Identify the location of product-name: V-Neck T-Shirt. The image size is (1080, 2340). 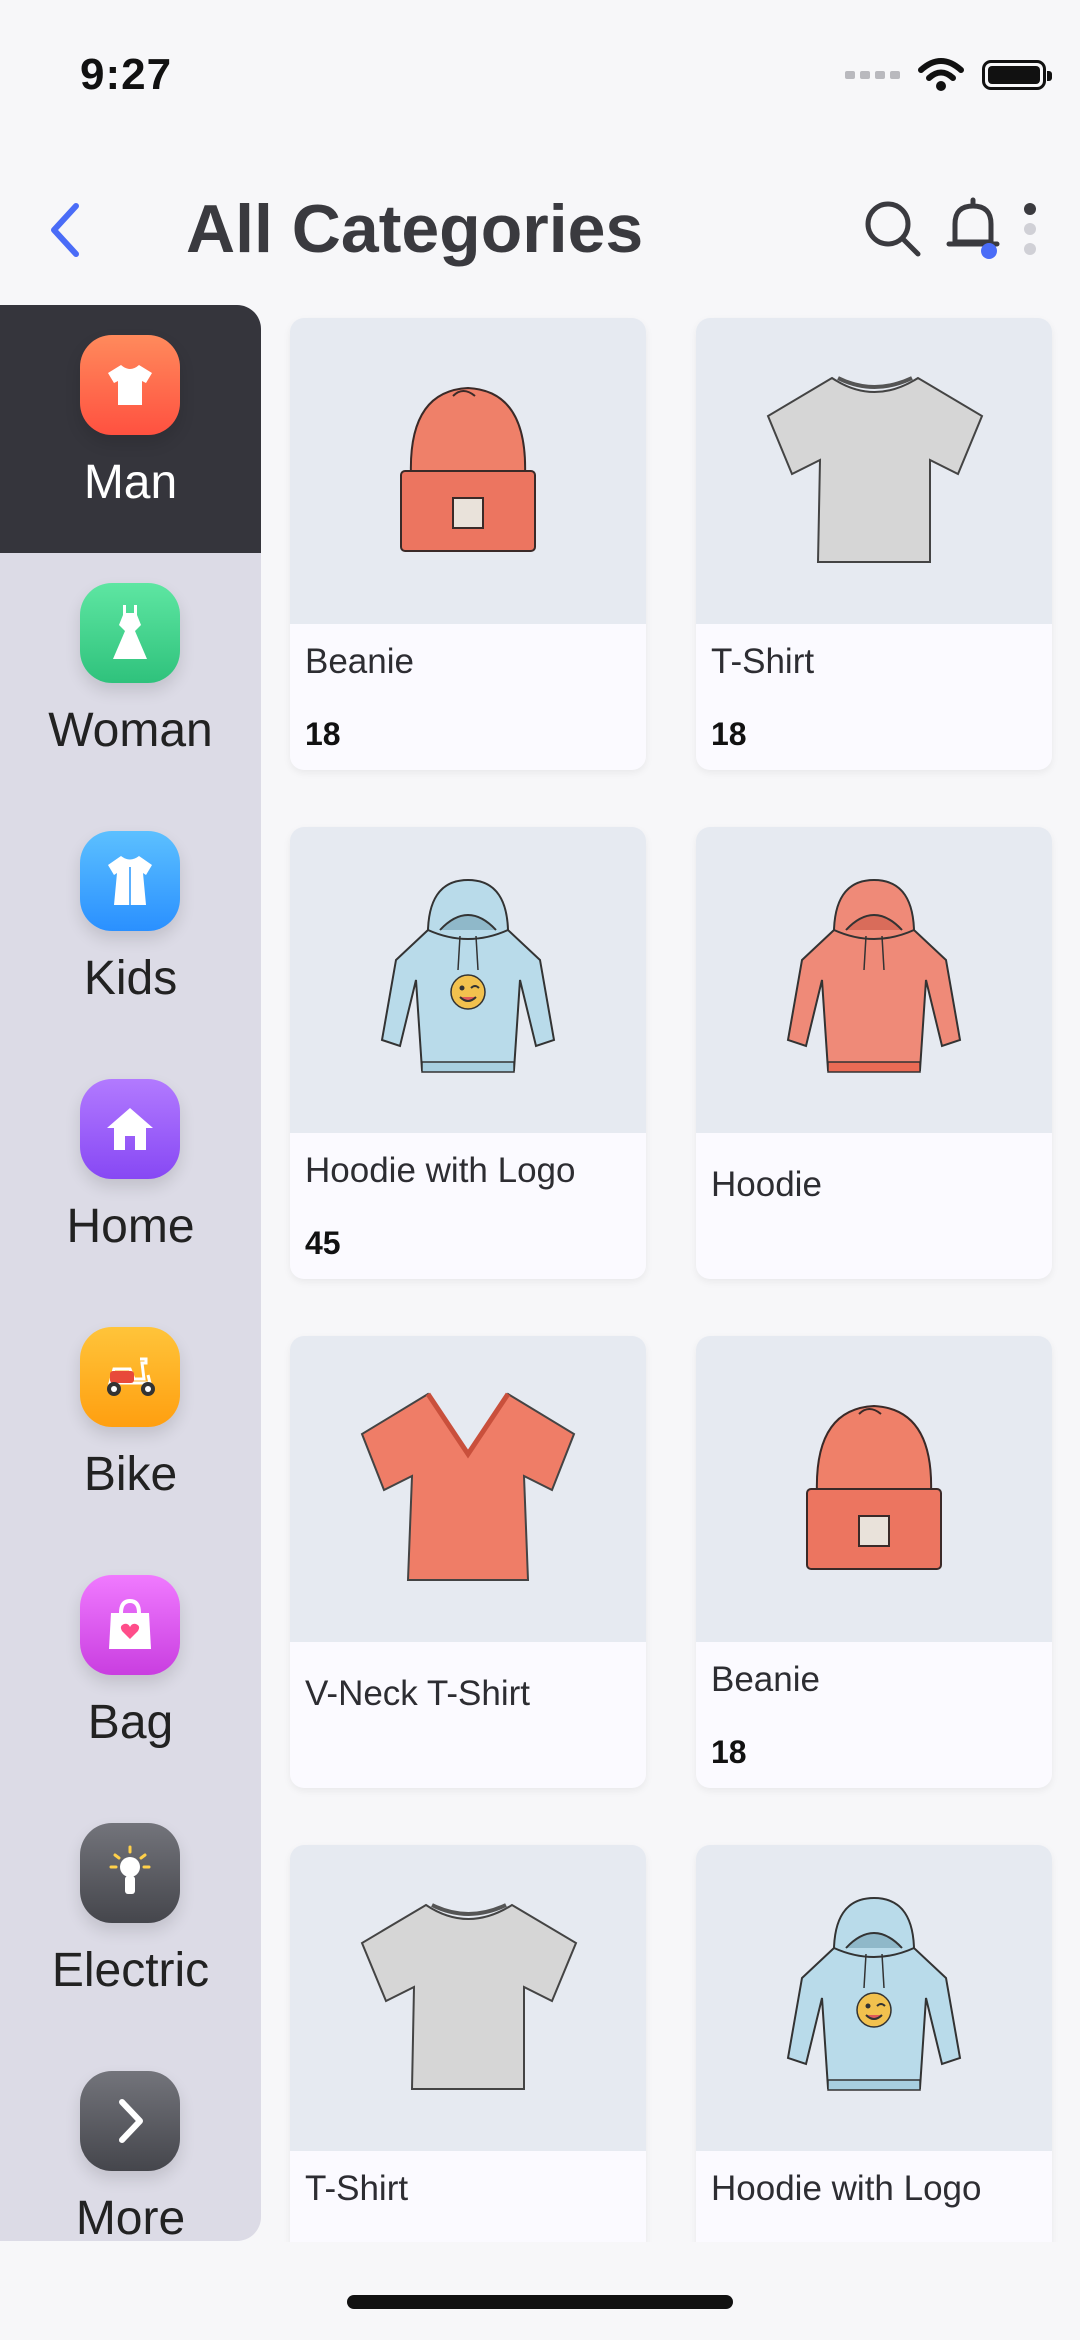
(417, 1693).